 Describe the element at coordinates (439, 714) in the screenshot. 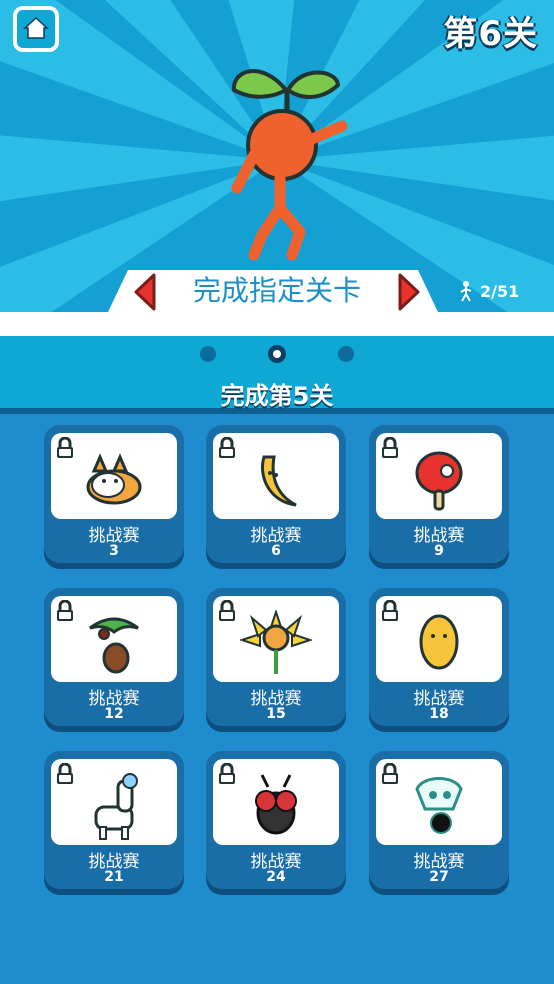

I see `card-level-number: 18` at that location.